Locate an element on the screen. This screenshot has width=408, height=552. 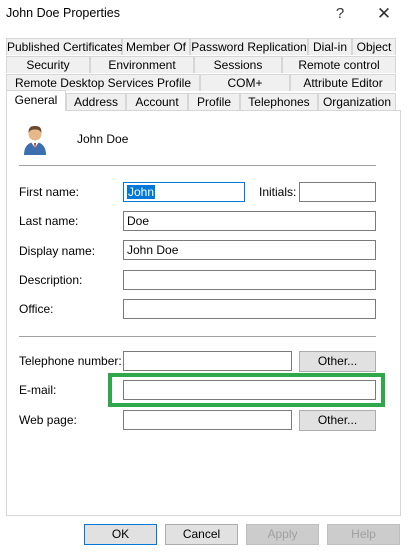
web-page-field is located at coordinates (207, 420).